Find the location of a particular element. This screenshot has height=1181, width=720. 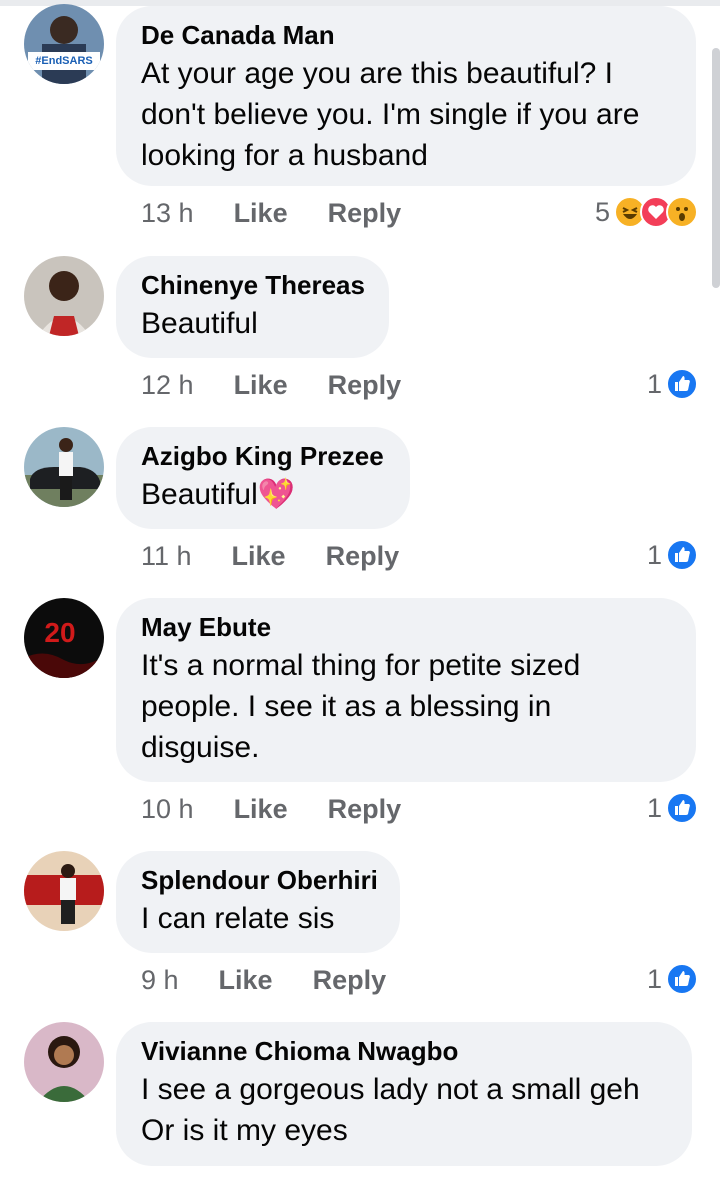

commenter-name: Azigbo King Prezee is located at coordinates (262, 456).